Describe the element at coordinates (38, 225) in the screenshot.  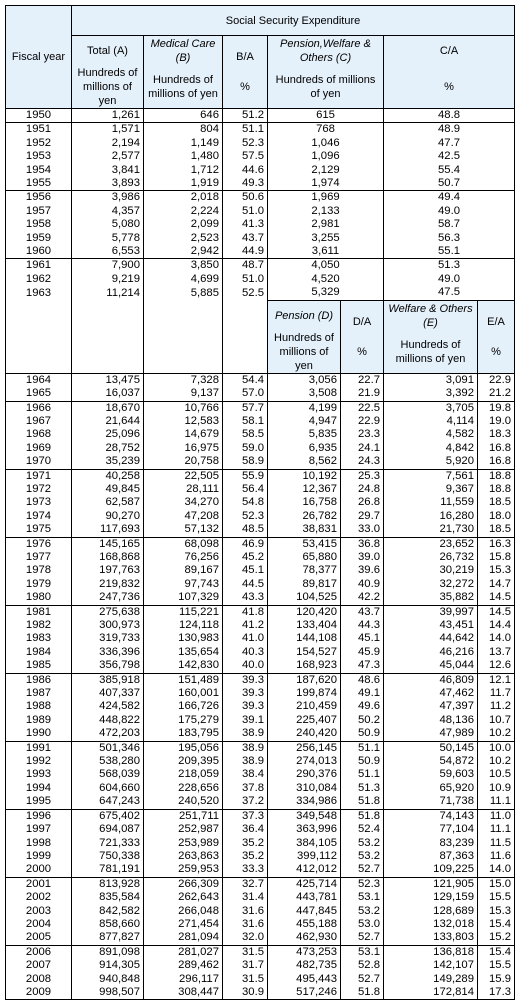
I see `fiscal-year-cell: 1958` at that location.